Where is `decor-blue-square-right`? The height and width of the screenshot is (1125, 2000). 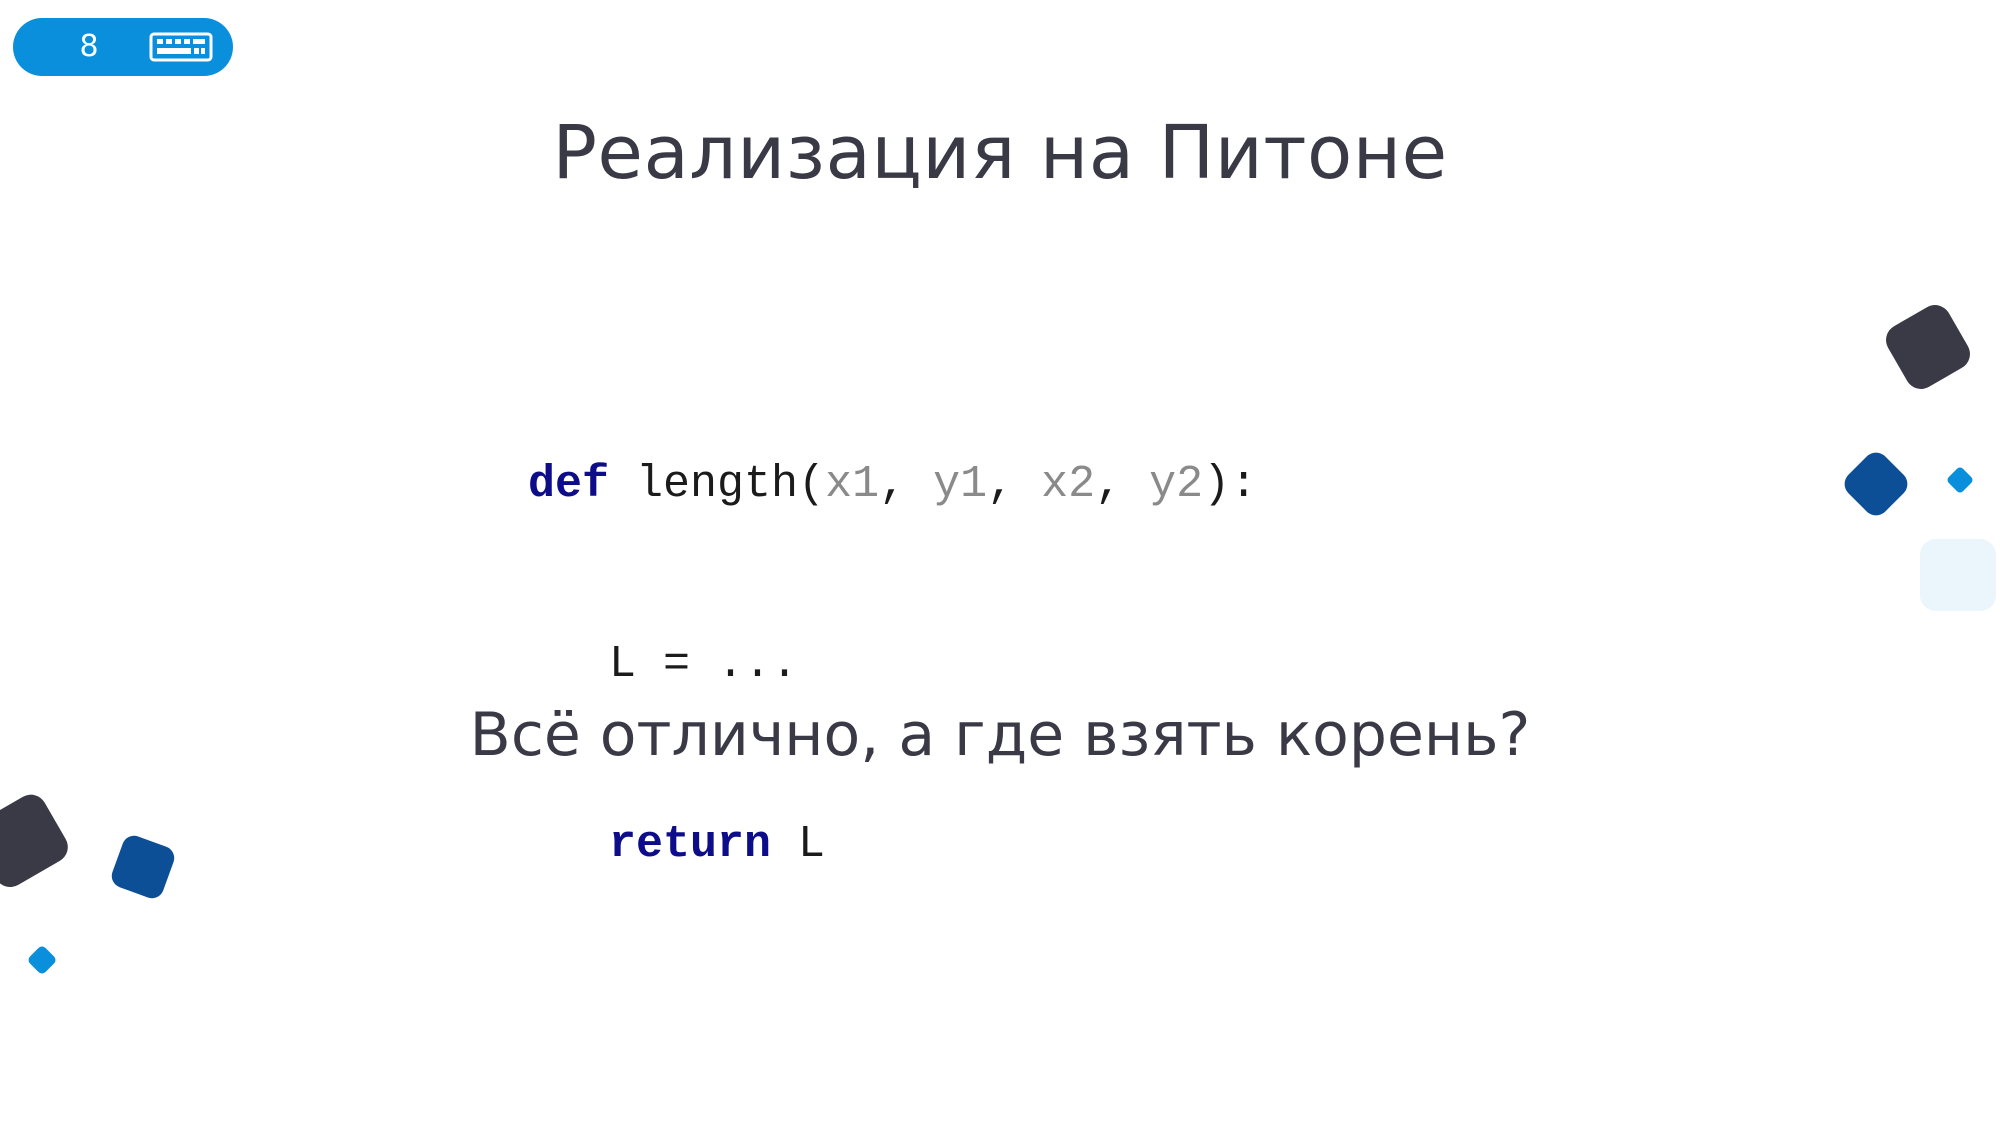
decor-blue-square-right is located at coordinates (1960, 480).